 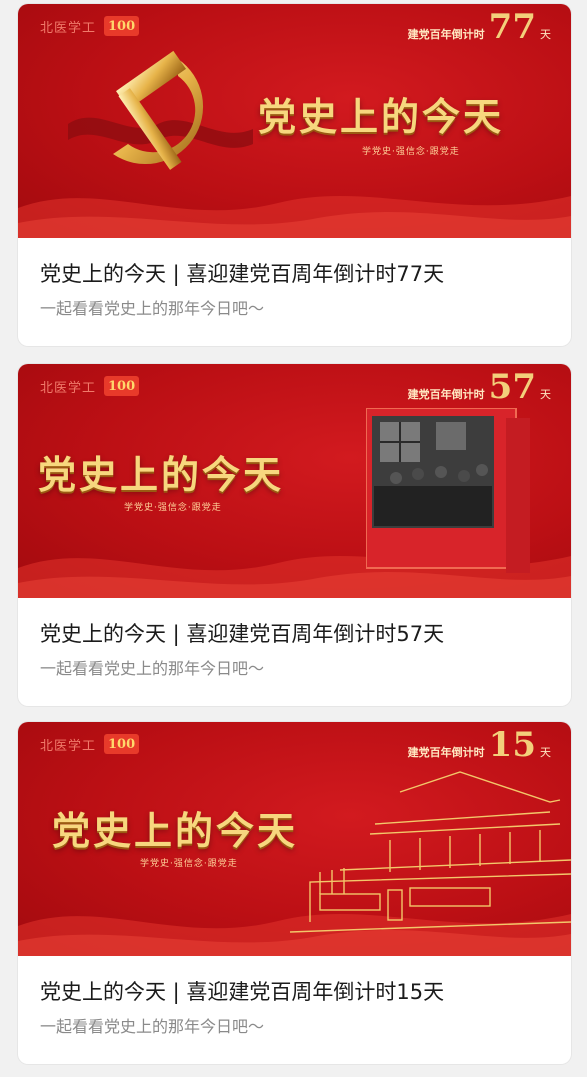 What do you see at coordinates (479, 27) in the screenshot?
I see `countdown-badge: 建党百年倒计时 77 天` at bounding box center [479, 27].